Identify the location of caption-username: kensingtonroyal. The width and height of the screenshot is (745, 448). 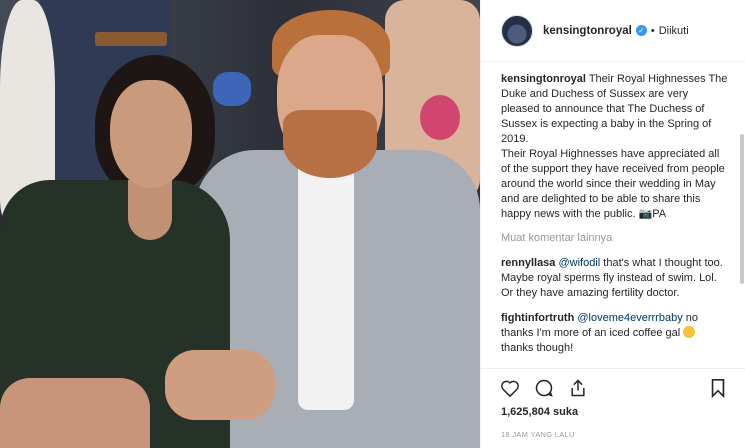
(543, 79).